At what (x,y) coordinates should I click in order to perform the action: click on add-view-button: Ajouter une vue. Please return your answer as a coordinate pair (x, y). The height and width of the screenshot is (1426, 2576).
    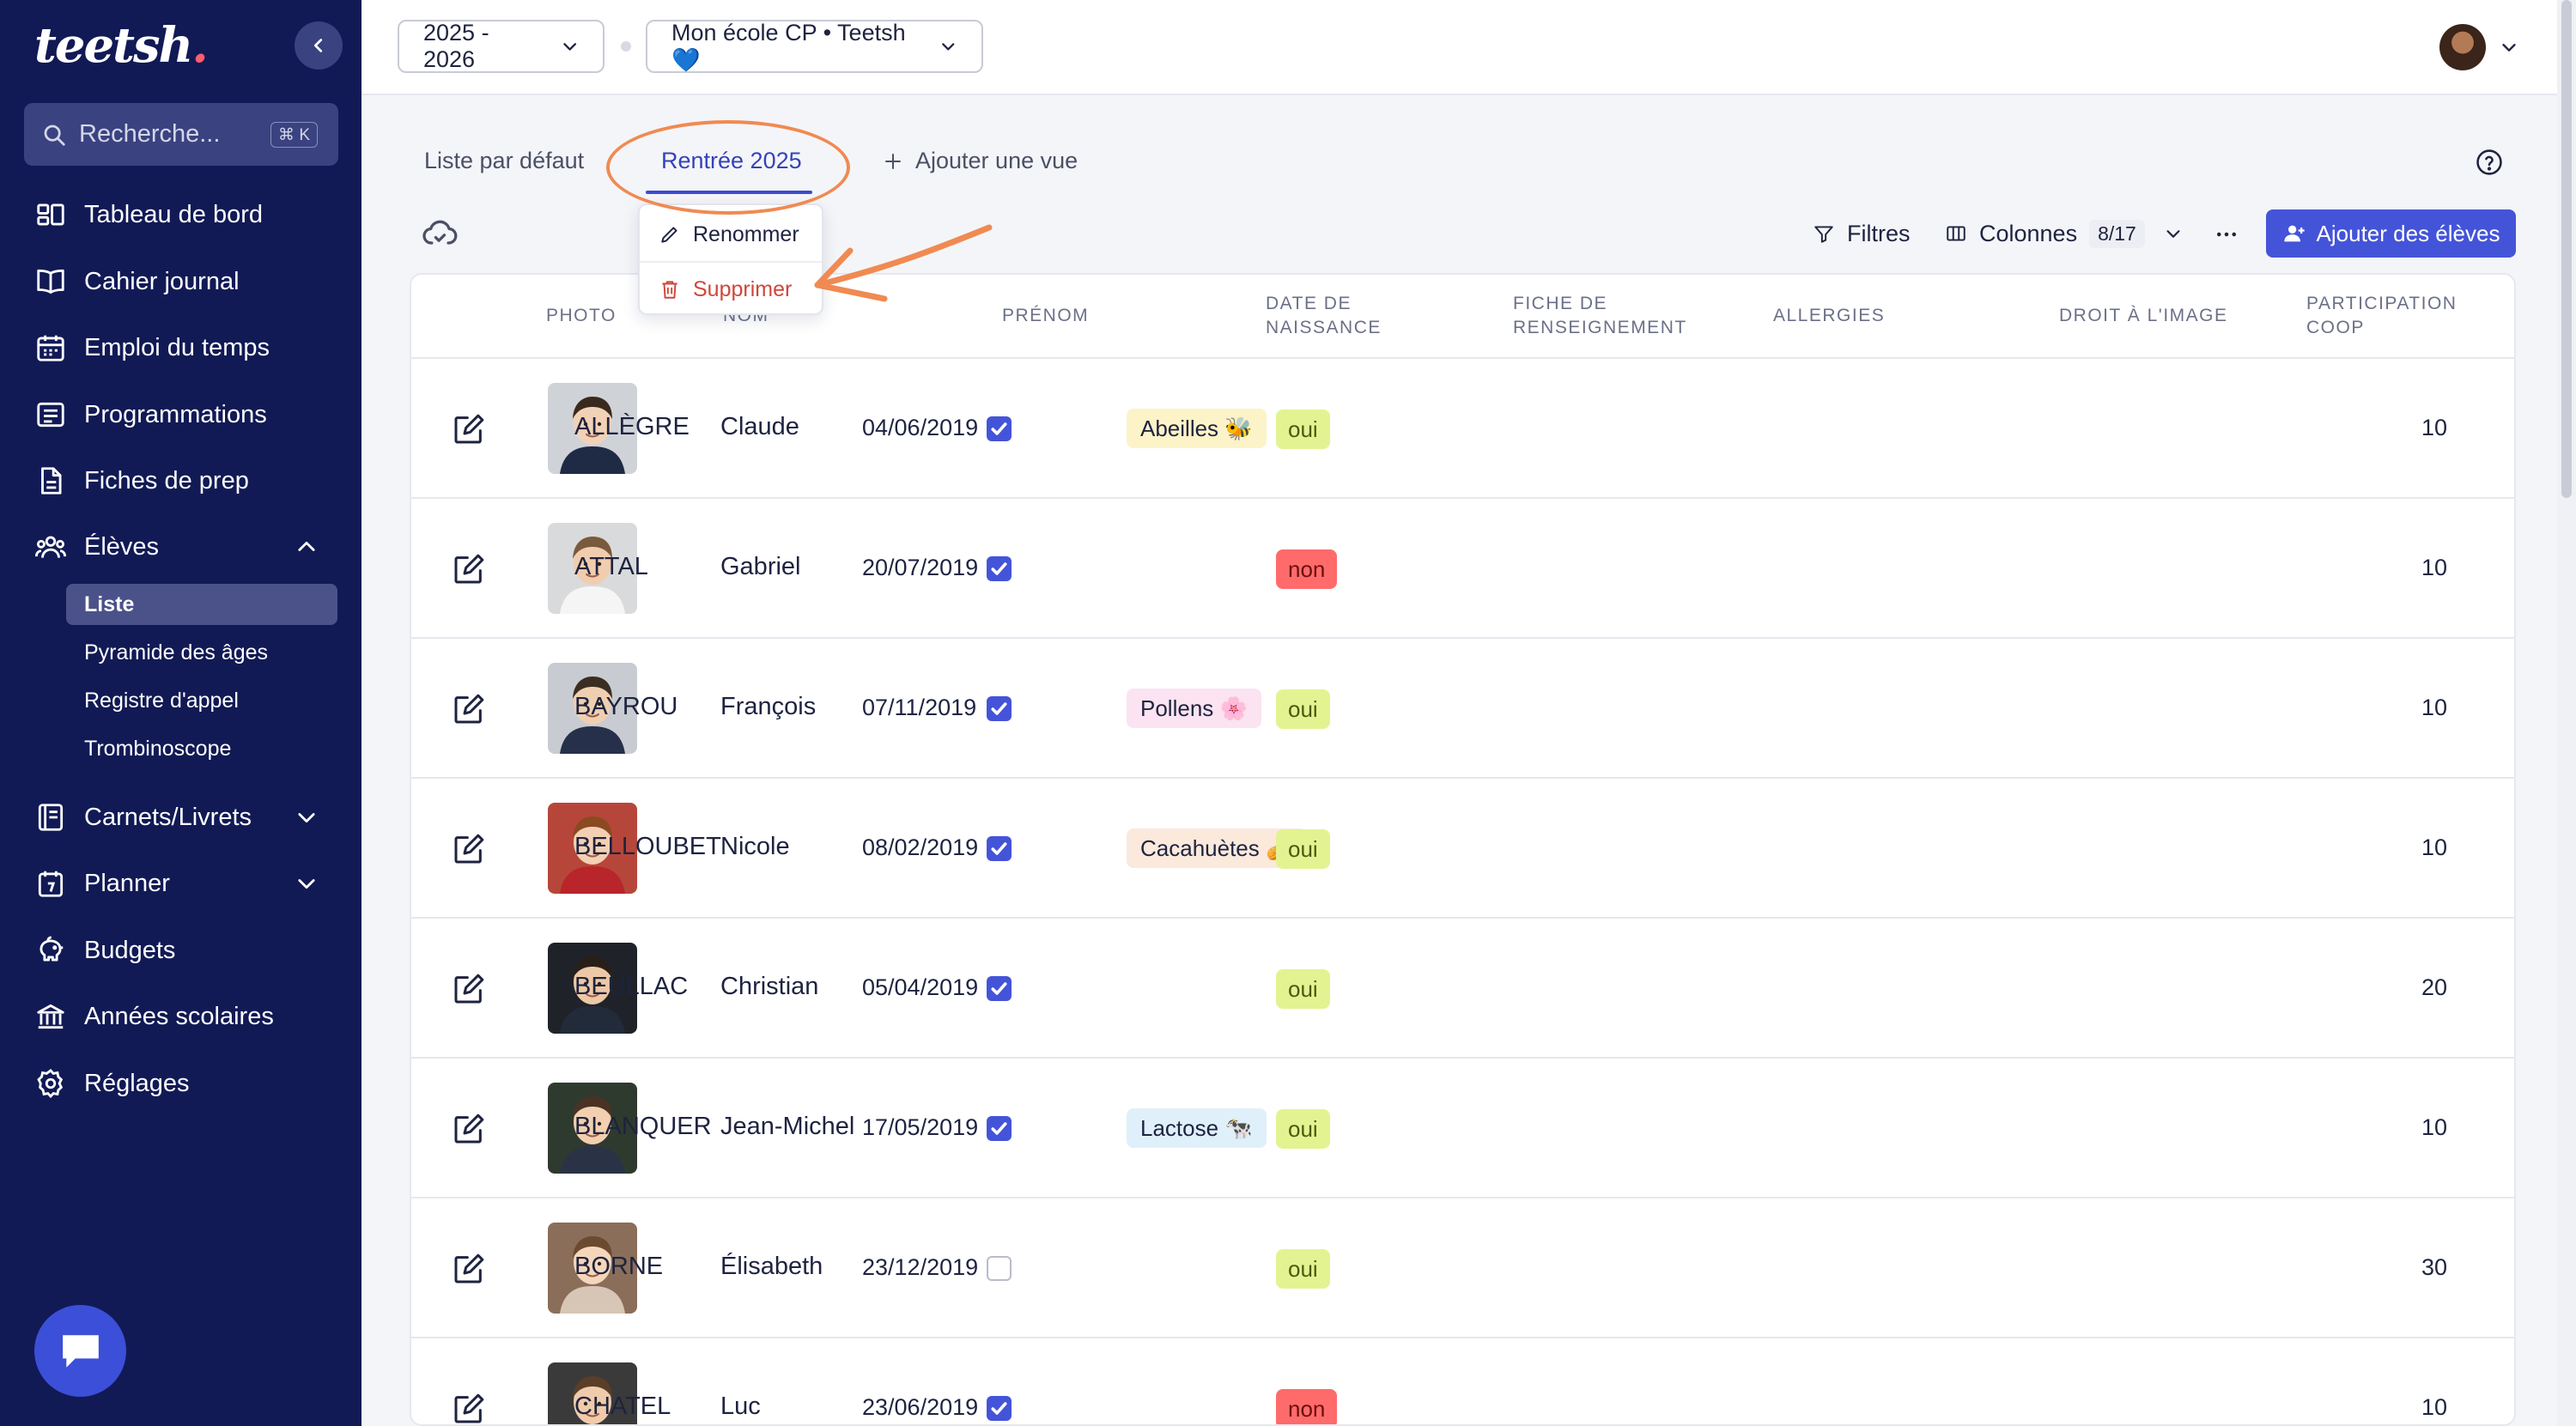
    Looking at the image, I should click on (980, 161).